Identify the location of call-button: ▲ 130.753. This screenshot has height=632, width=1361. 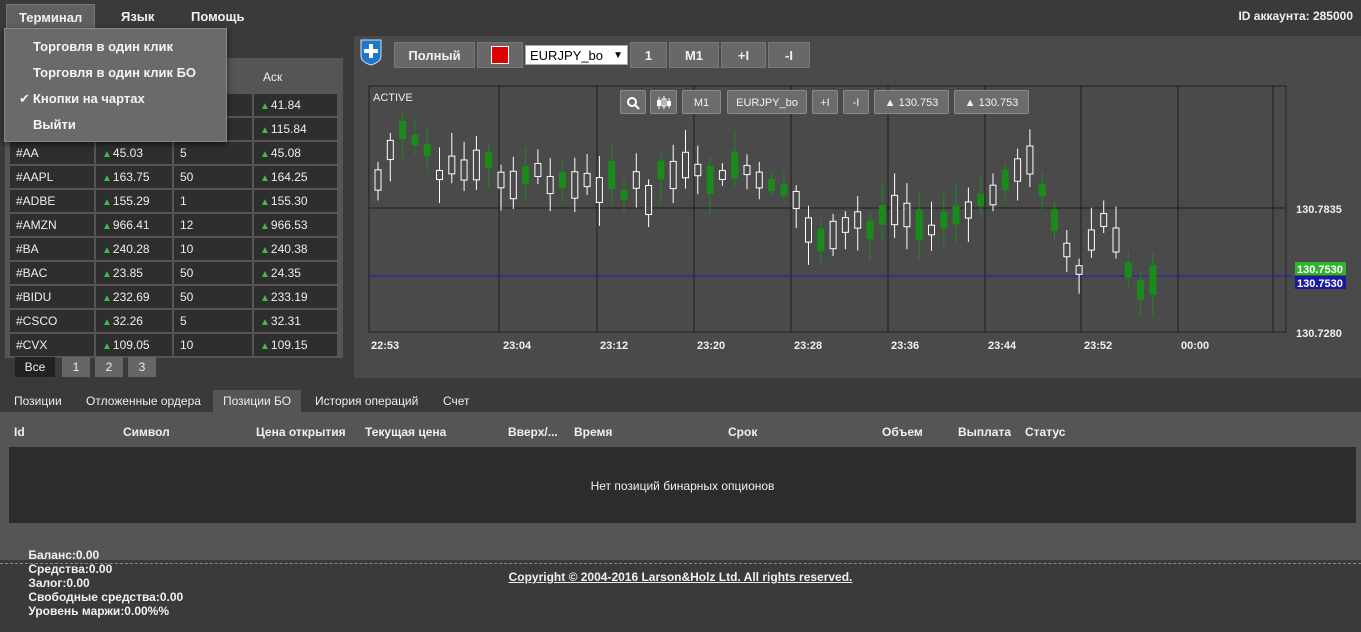
(911, 102).